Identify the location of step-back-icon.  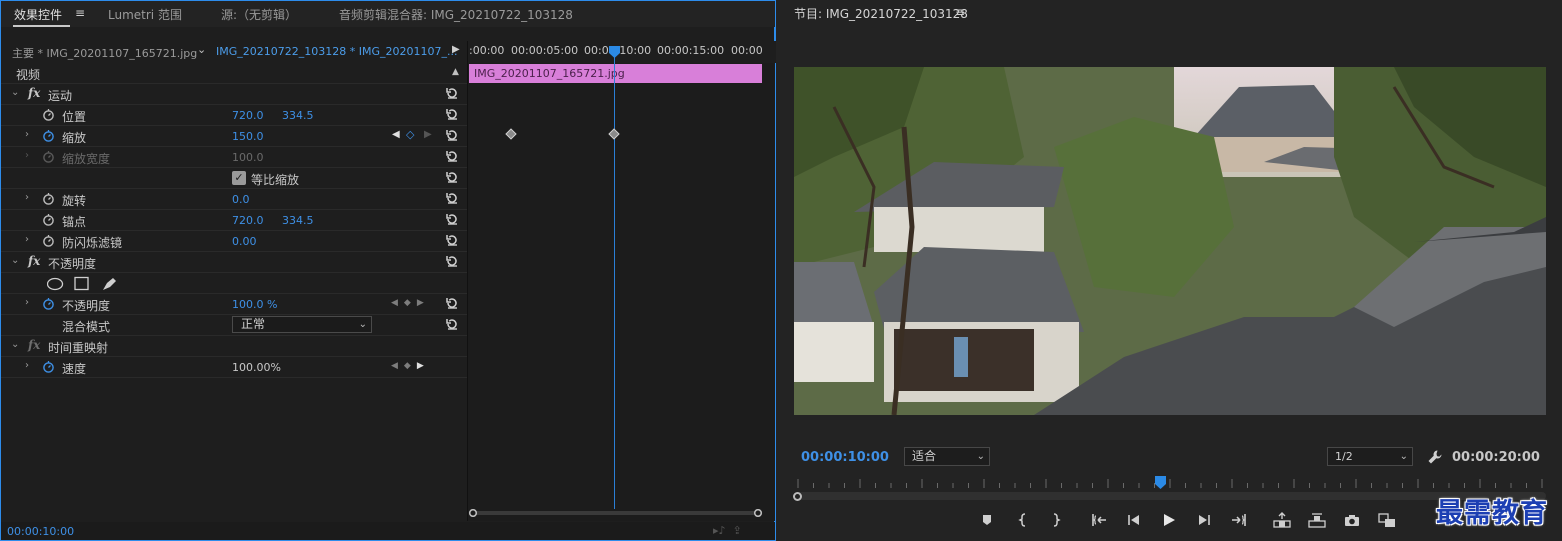
(1134, 520).